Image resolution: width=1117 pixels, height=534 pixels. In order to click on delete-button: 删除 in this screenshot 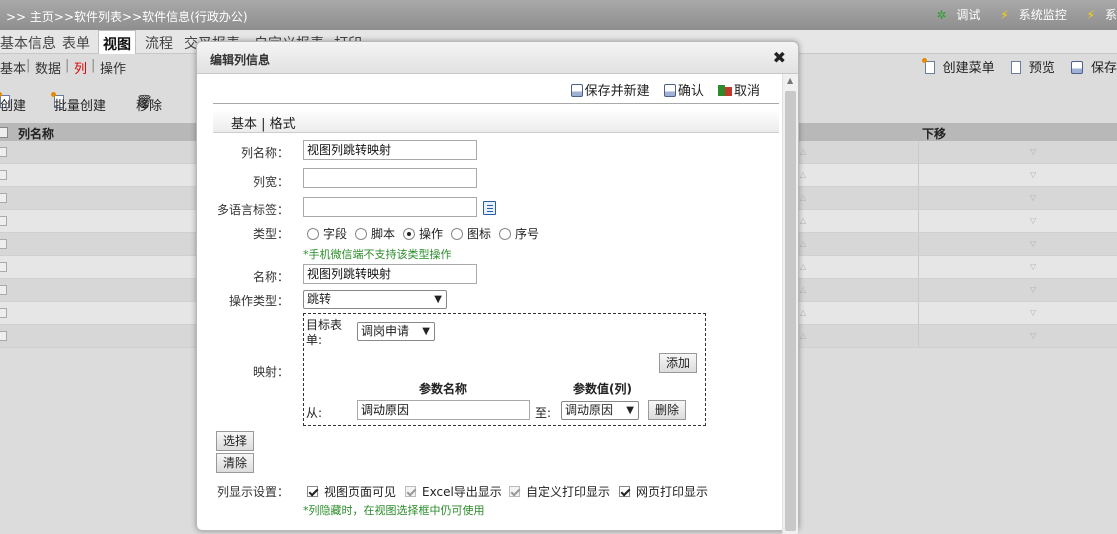, I will do `click(667, 410)`.